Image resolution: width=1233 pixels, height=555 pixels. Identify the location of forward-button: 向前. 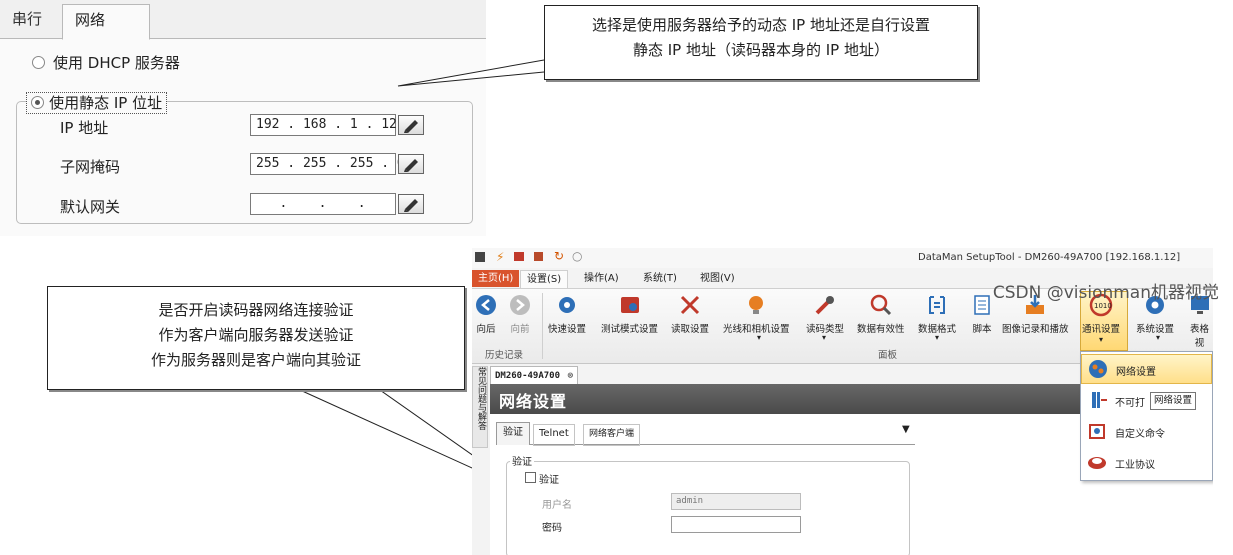
(520, 314).